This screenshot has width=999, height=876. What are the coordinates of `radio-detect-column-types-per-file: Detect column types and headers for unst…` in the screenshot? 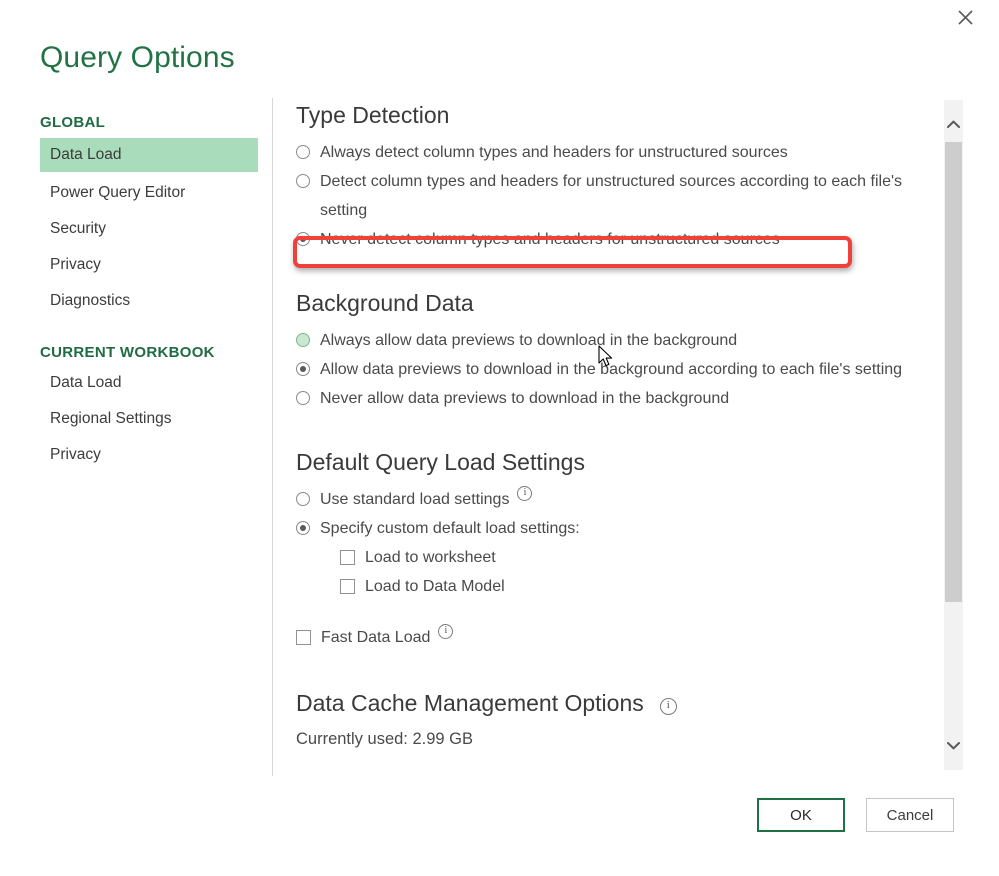 It's located at (613, 196).